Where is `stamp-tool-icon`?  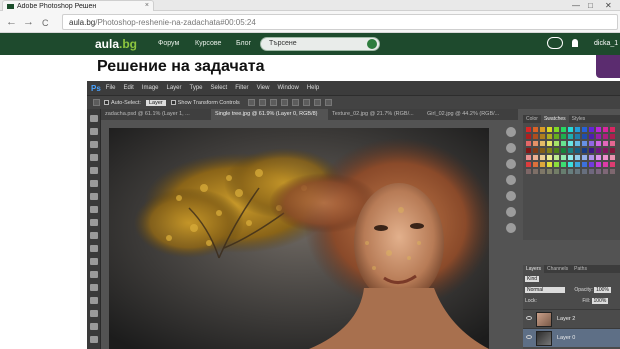
stamp-tool-icon is located at coordinates (94, 222).